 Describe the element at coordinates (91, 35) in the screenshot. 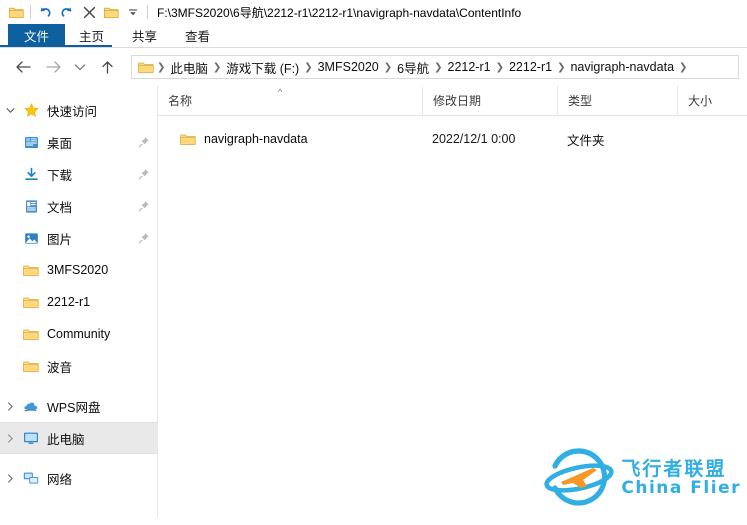

I see `tab-home: 主页` at that location.